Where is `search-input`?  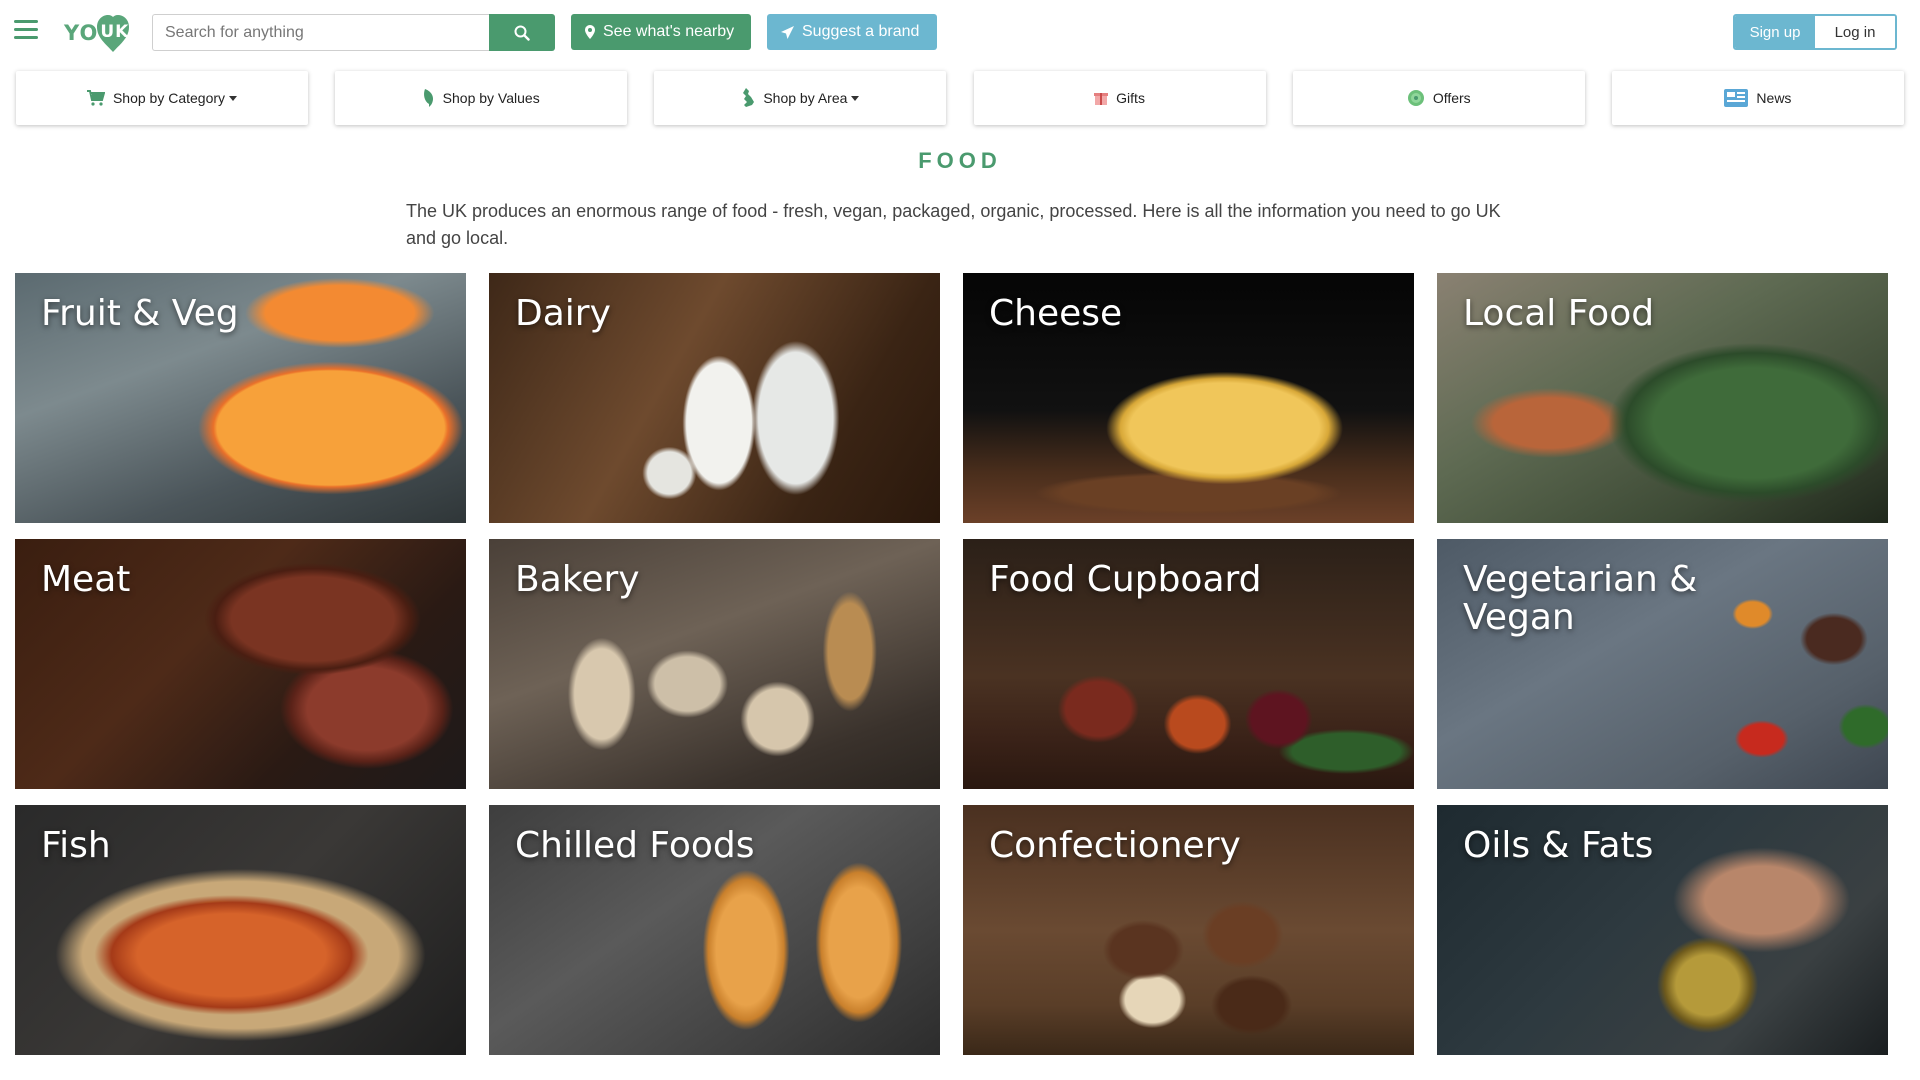
search-input is located at coordinates (320, 32).